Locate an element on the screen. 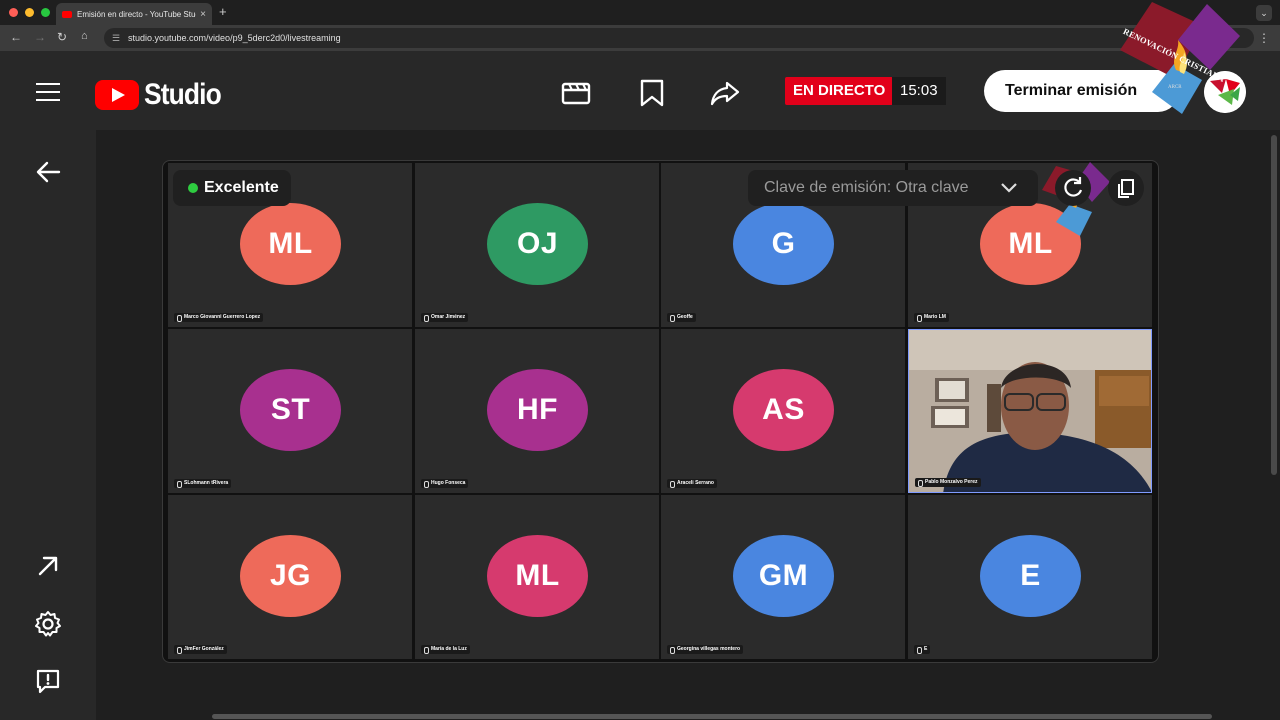 Image resolution: width=1280 pixels, height=720 pixels. participant-tile: JG JimFer González is located at coordinates (290, 577).